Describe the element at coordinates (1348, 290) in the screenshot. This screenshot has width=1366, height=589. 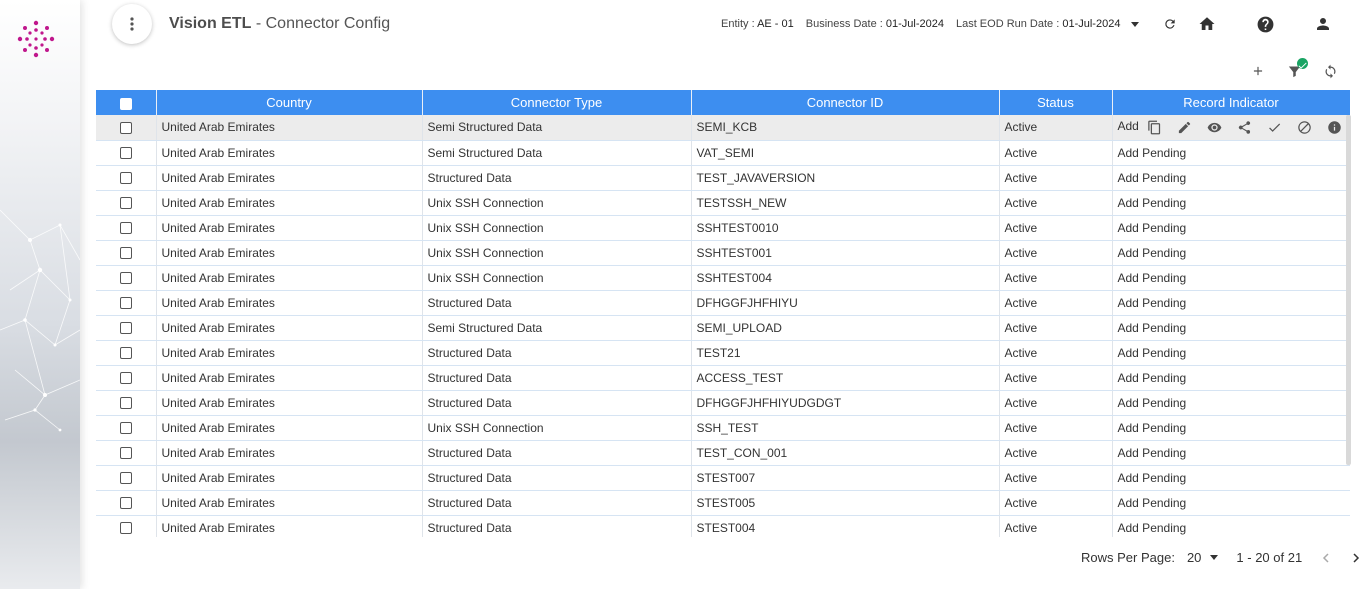
I see `scrollbar` at that location.